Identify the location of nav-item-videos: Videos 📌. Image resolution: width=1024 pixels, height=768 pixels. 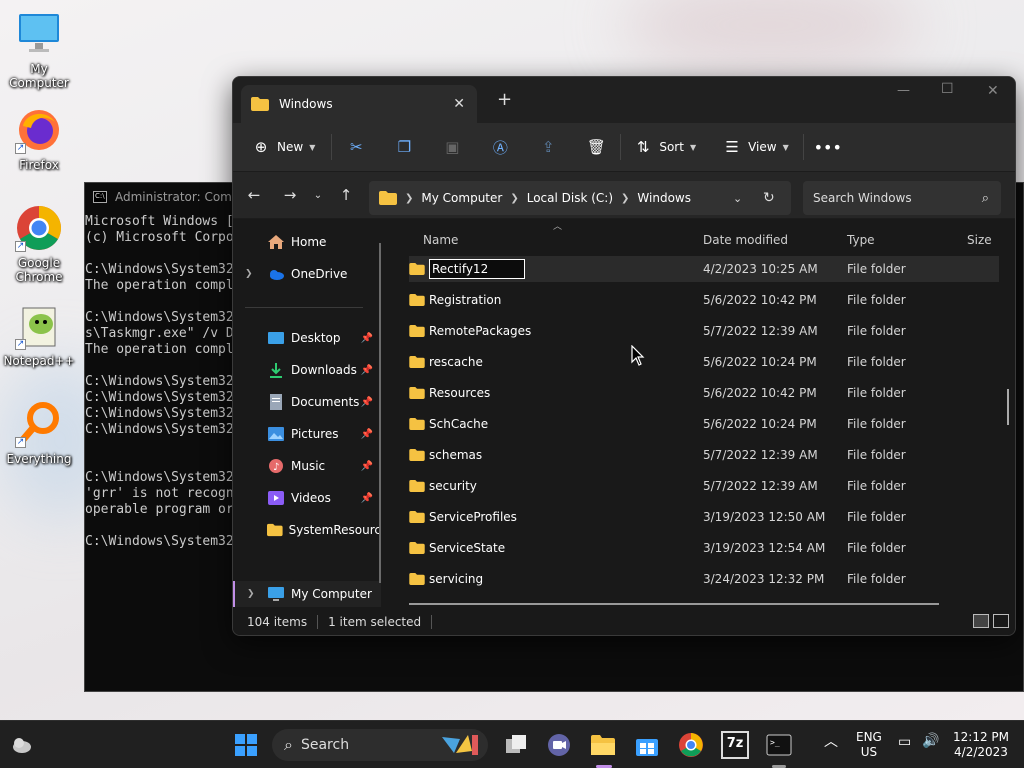
(307, 498).